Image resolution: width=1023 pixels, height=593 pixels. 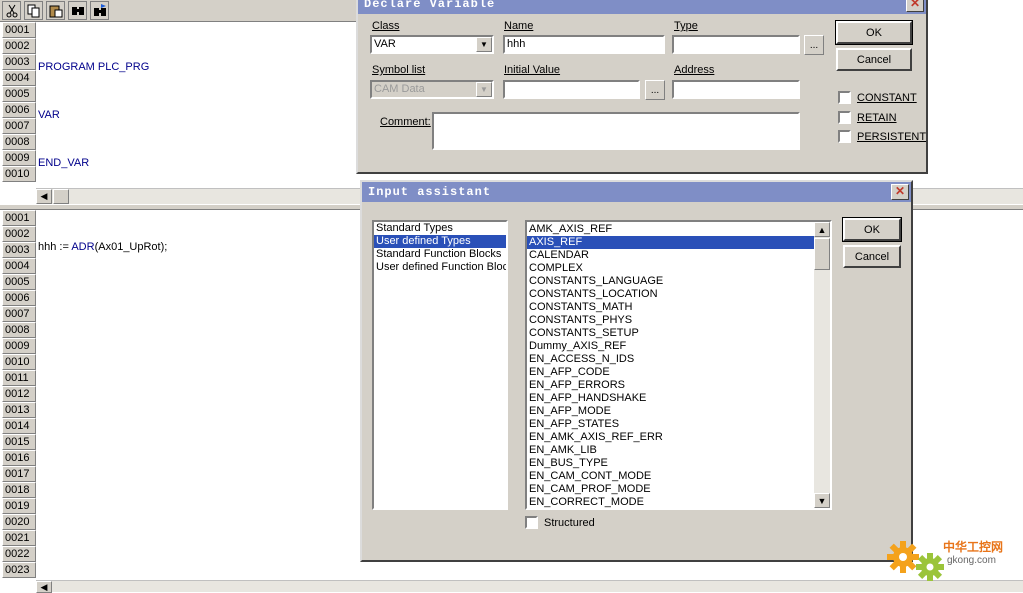 I want to click on line-number: 0013, so click(x=19, y=410).